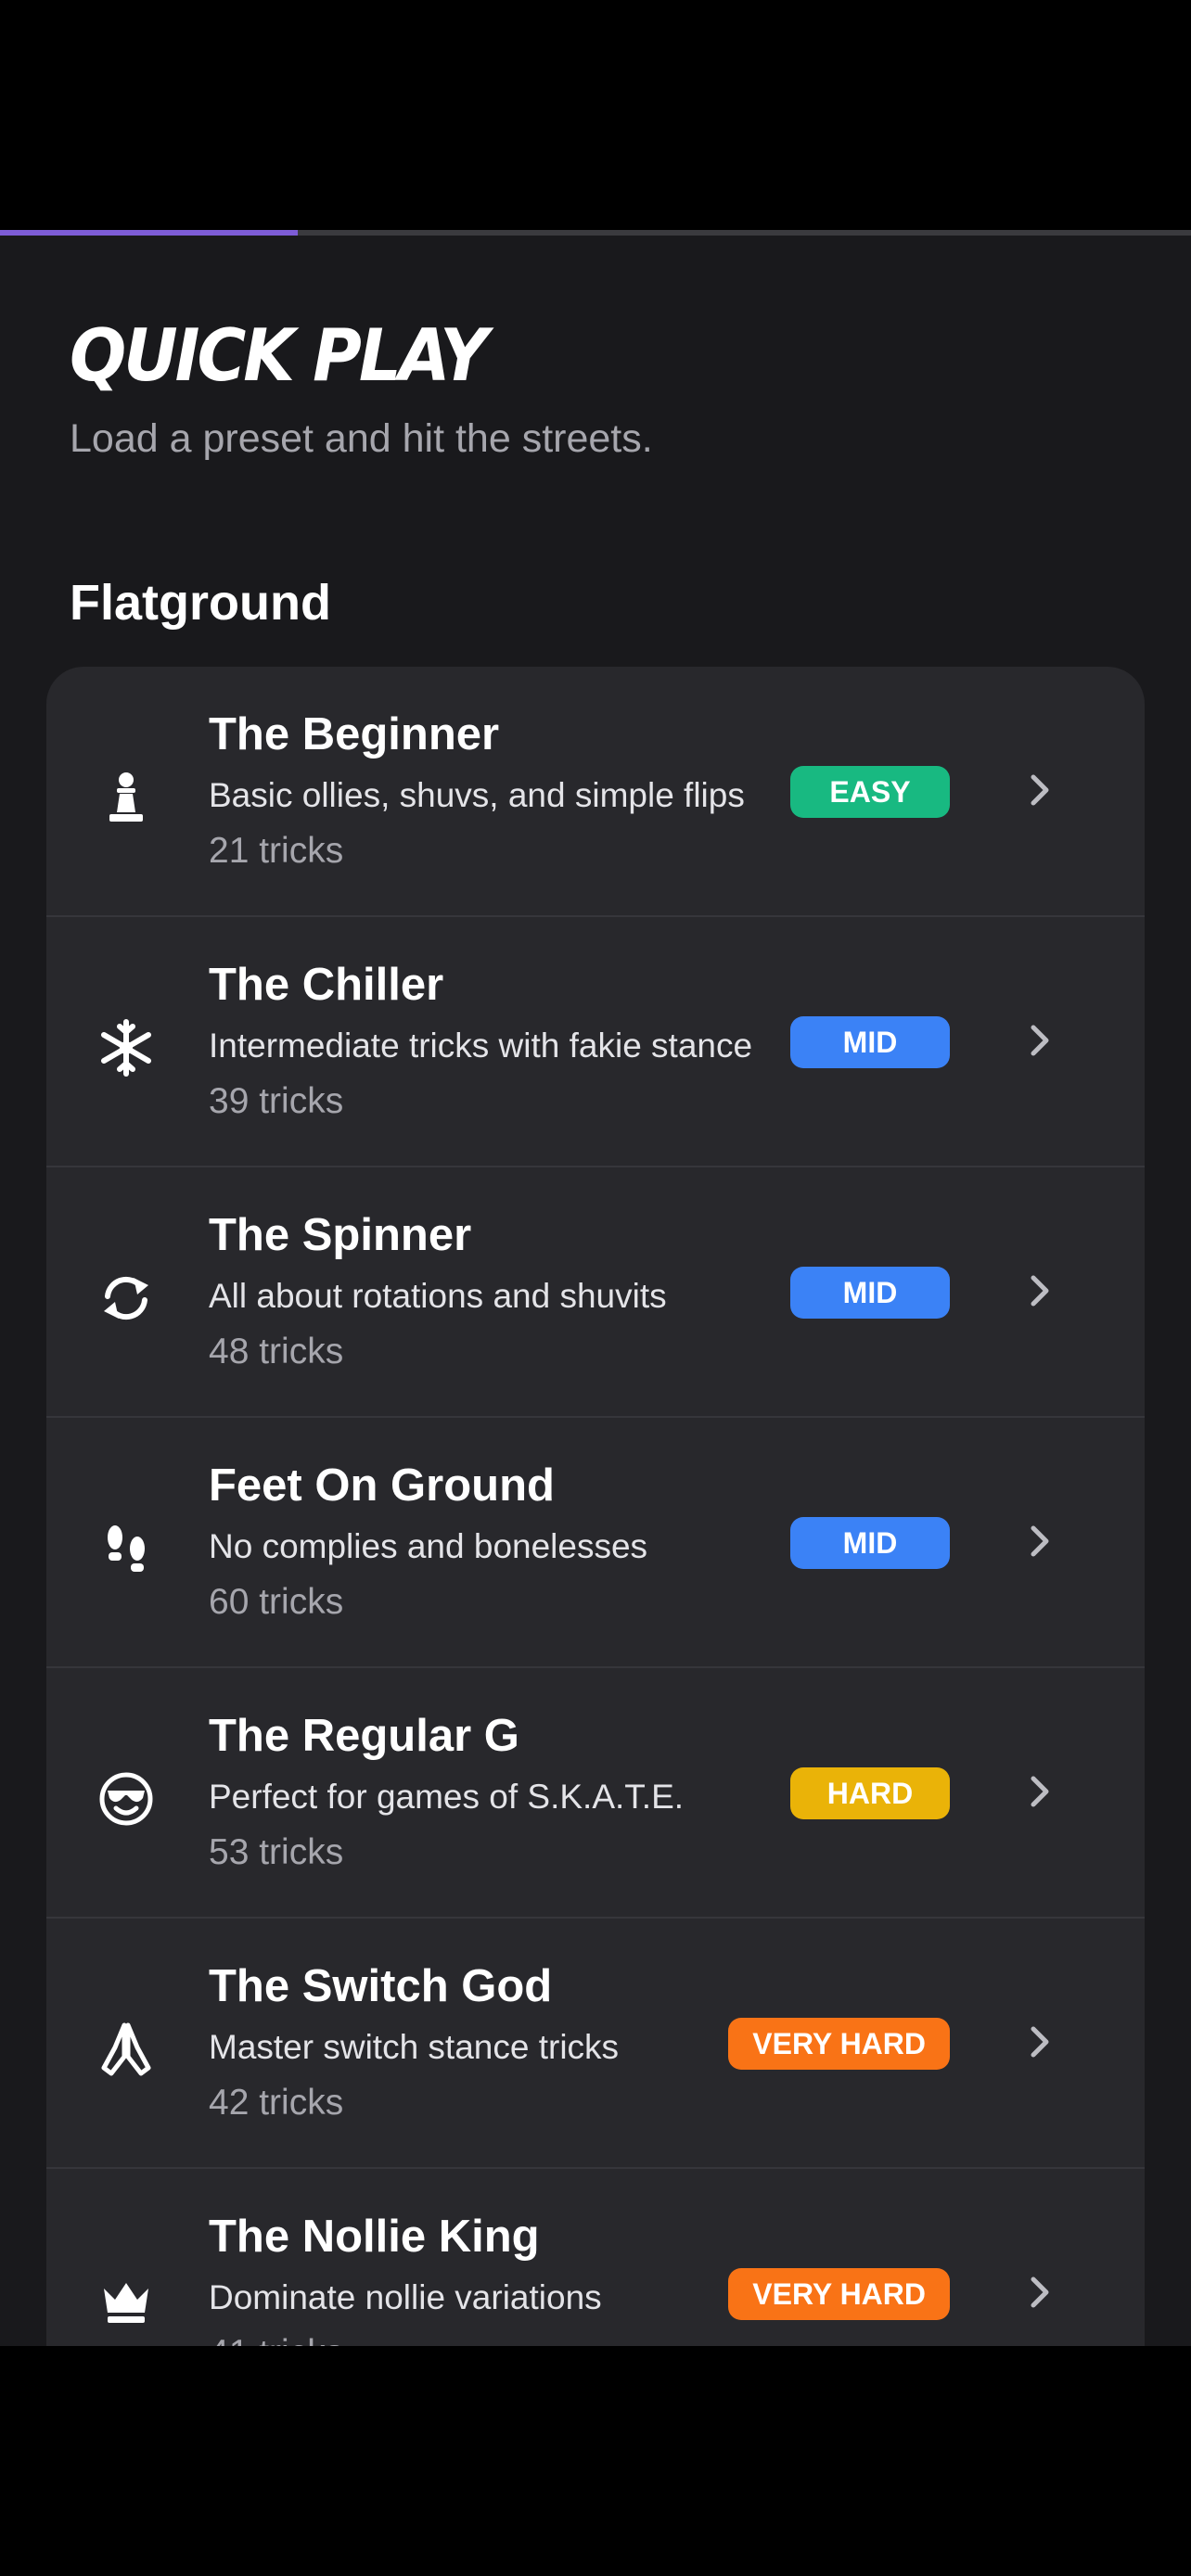 The image size is (1191, 2576). What do you see at coordinates (354, 734) in the screenshot?
I see `preset-name: The Beginner` at bounding box center [354, 734].